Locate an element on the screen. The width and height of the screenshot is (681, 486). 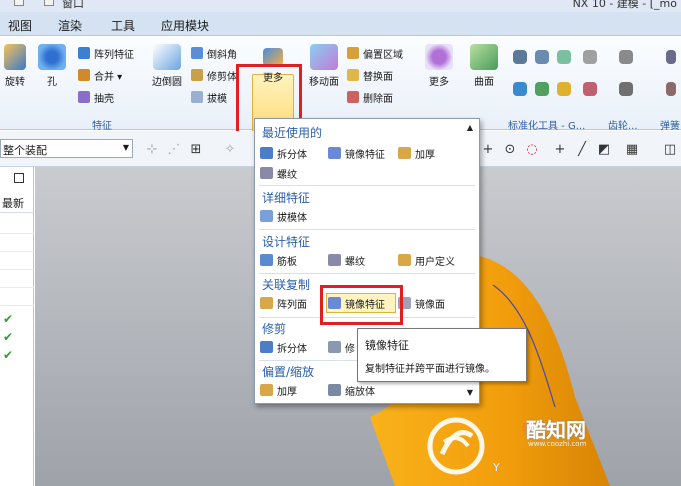
revolve-icon is located at coordinates (15, 57).